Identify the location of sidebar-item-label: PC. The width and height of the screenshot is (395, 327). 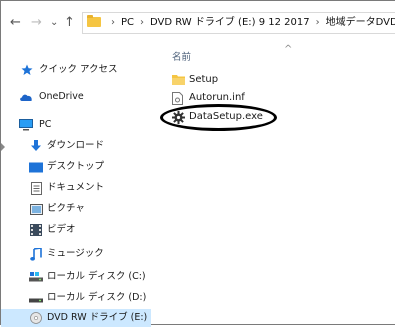
(45, 124).